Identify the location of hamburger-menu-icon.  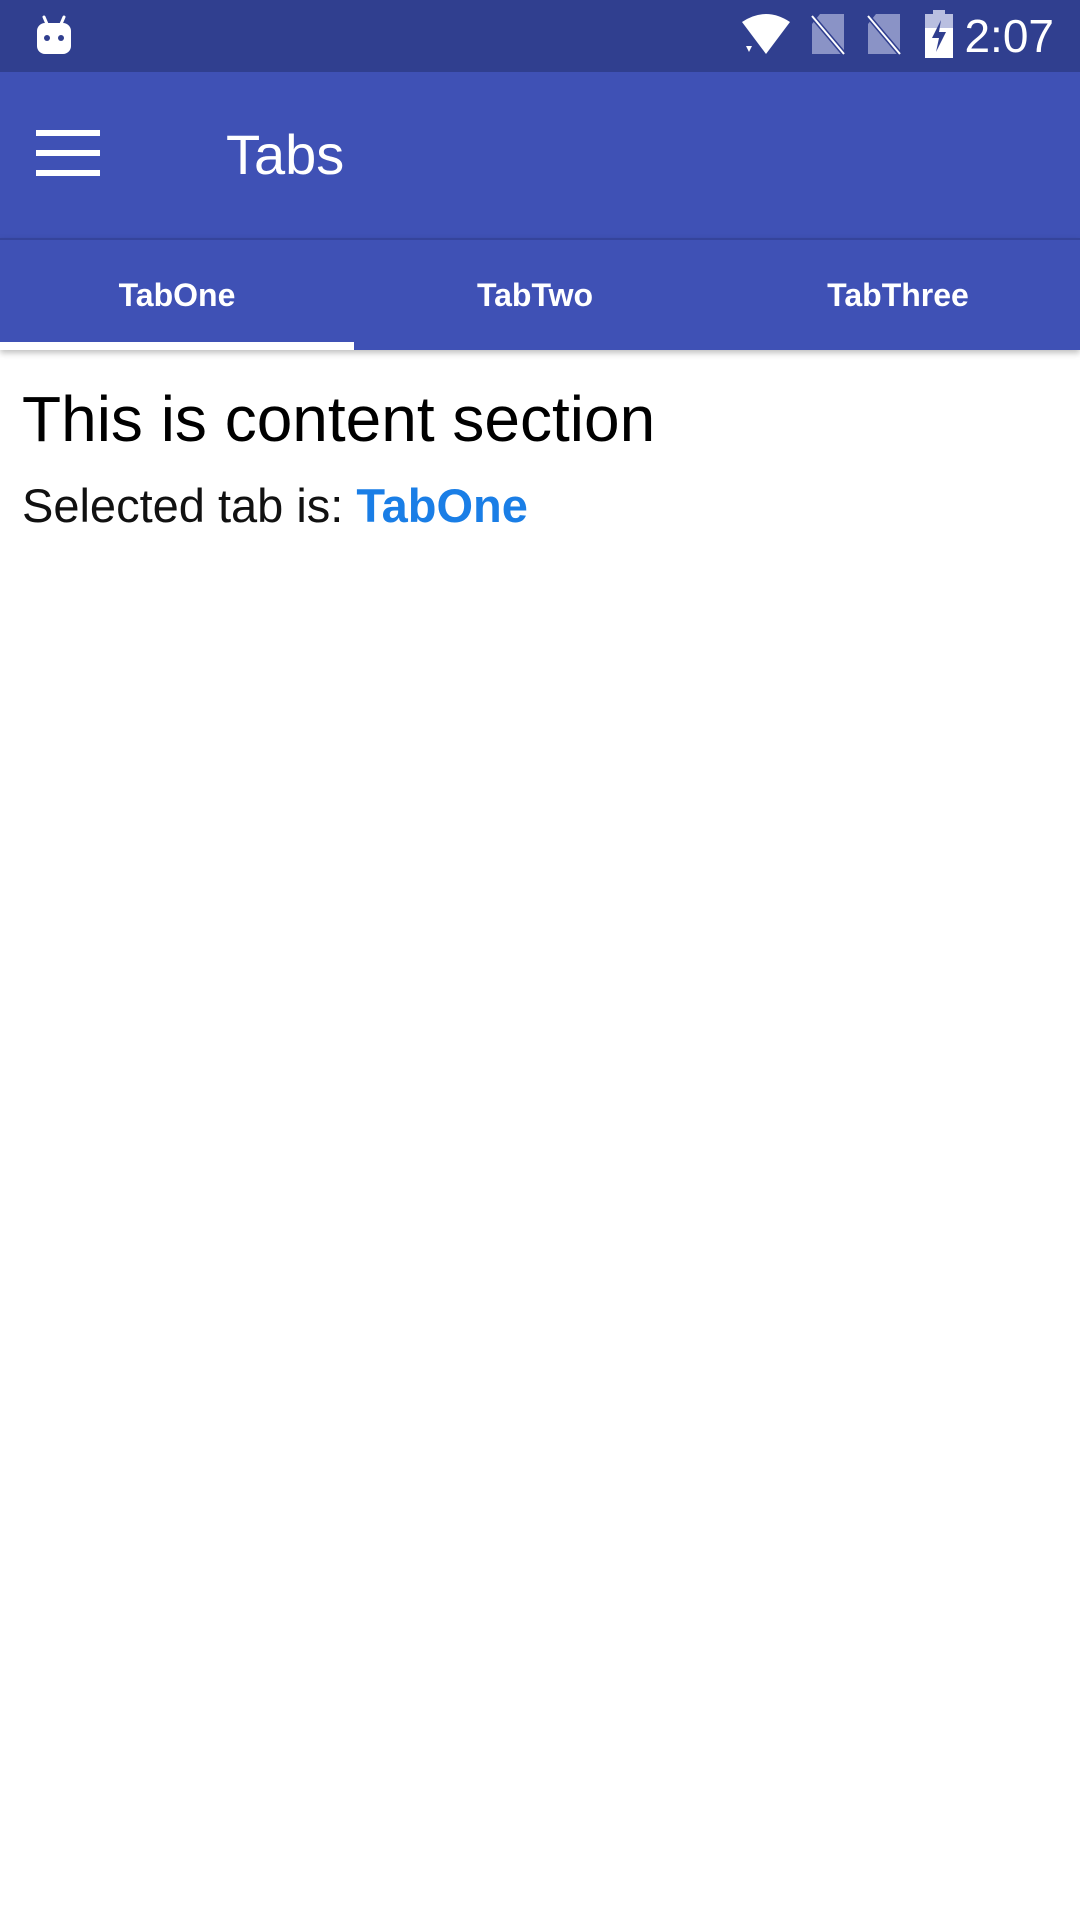
(68, 155).